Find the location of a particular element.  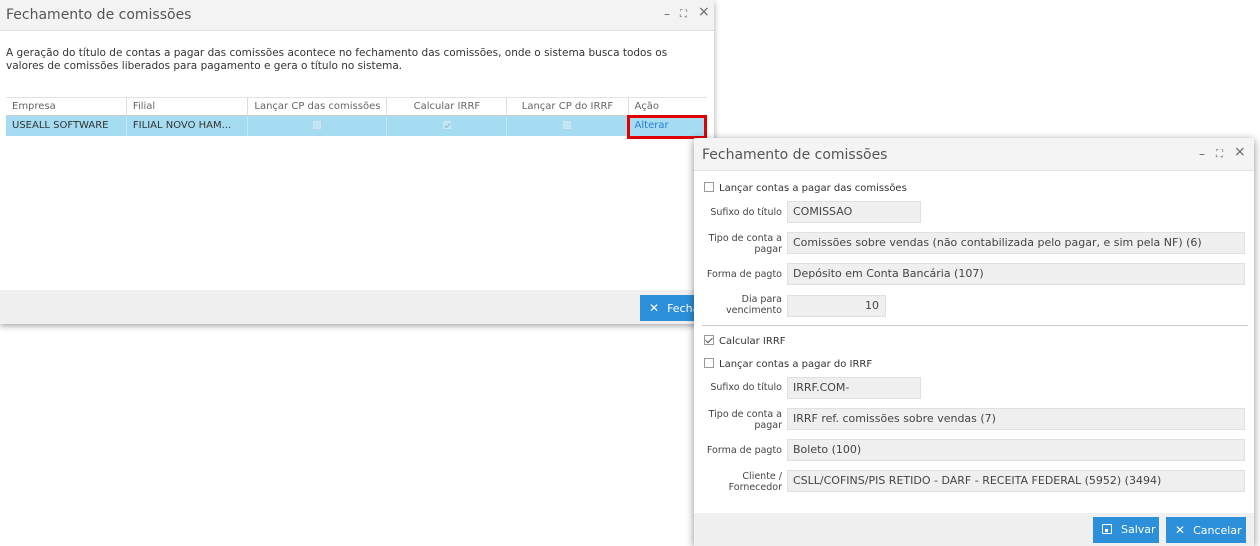

highlight-box is located at coordinates (667, 127).